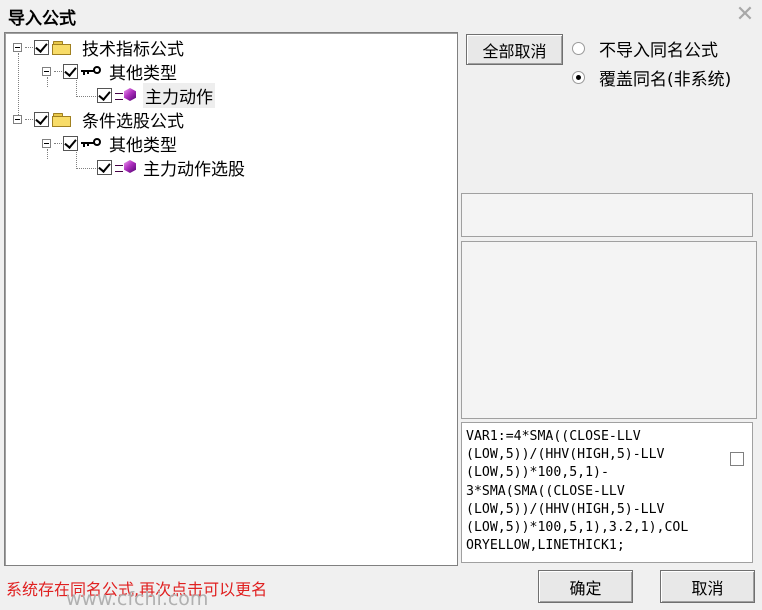 The height and width of the screenshot is (610, 762). What do you see at coordinates (179, 95) in the screenshot?
I see `tree-node-label: 主力动作` at bounding box center [179, 95].